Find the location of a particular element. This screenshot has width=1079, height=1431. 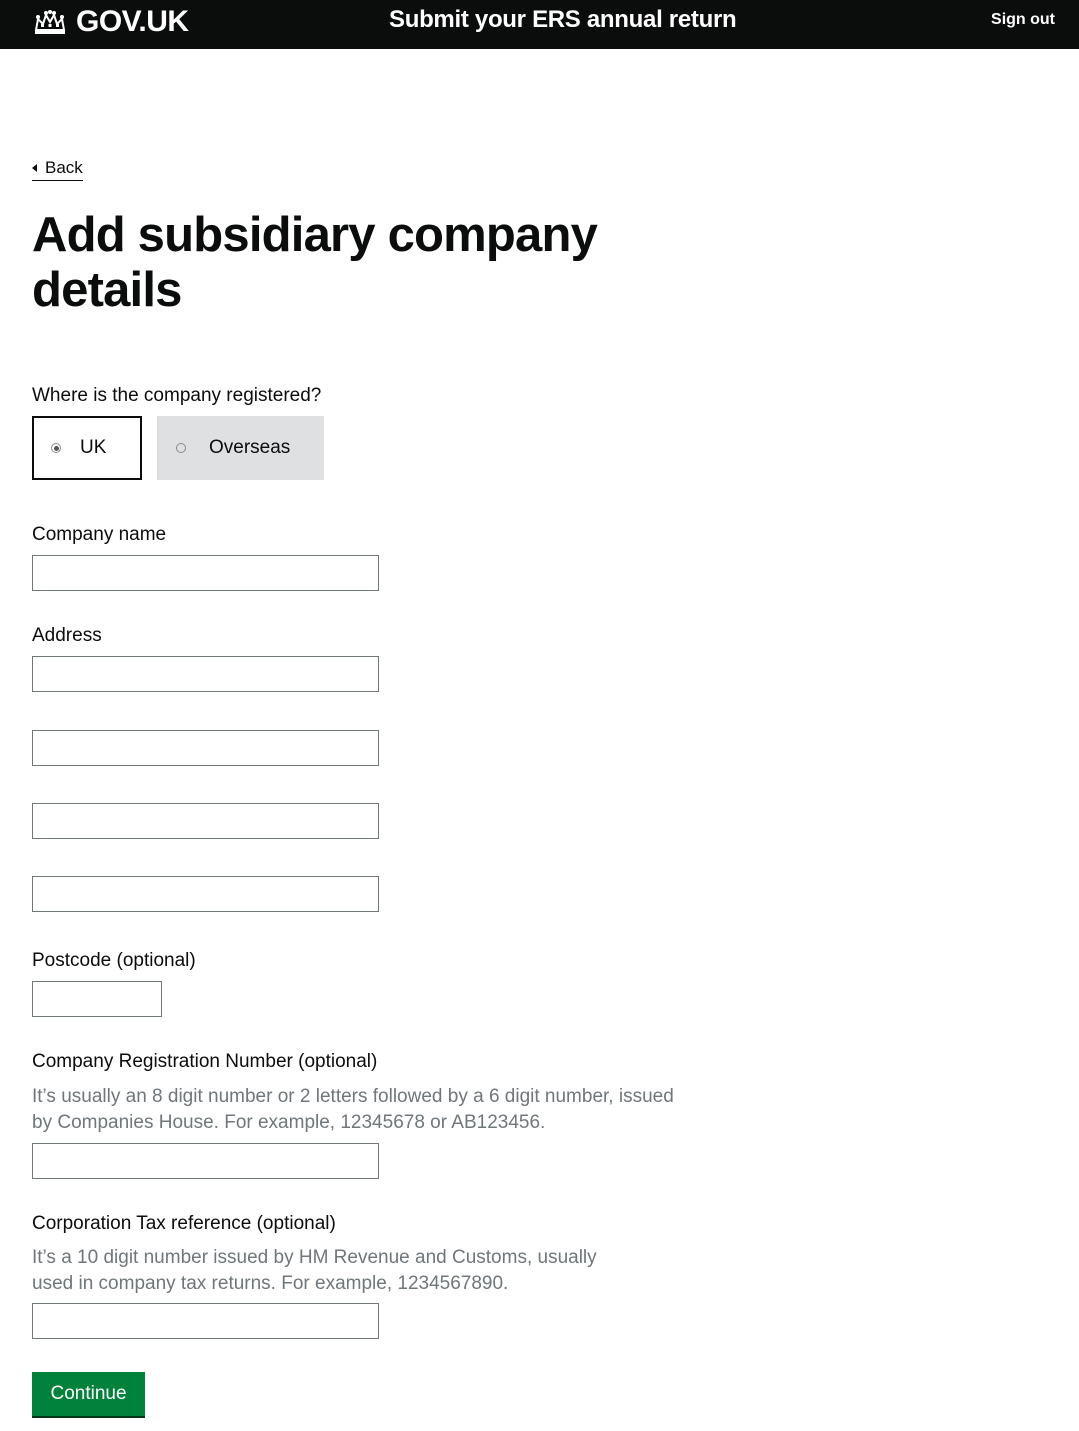

govuk-logo-link: GOV.UK is located at coordinates (110, 22).